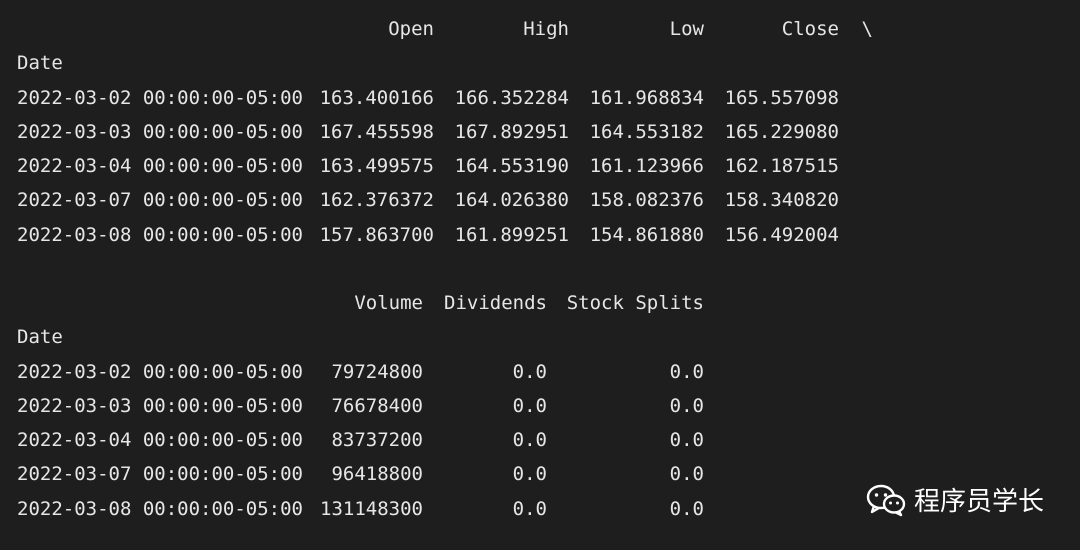  What do you see at coordinates (376, 132) in the screenshot?
I see `cell-open: 167.455598` at bounding box center [376, 132].